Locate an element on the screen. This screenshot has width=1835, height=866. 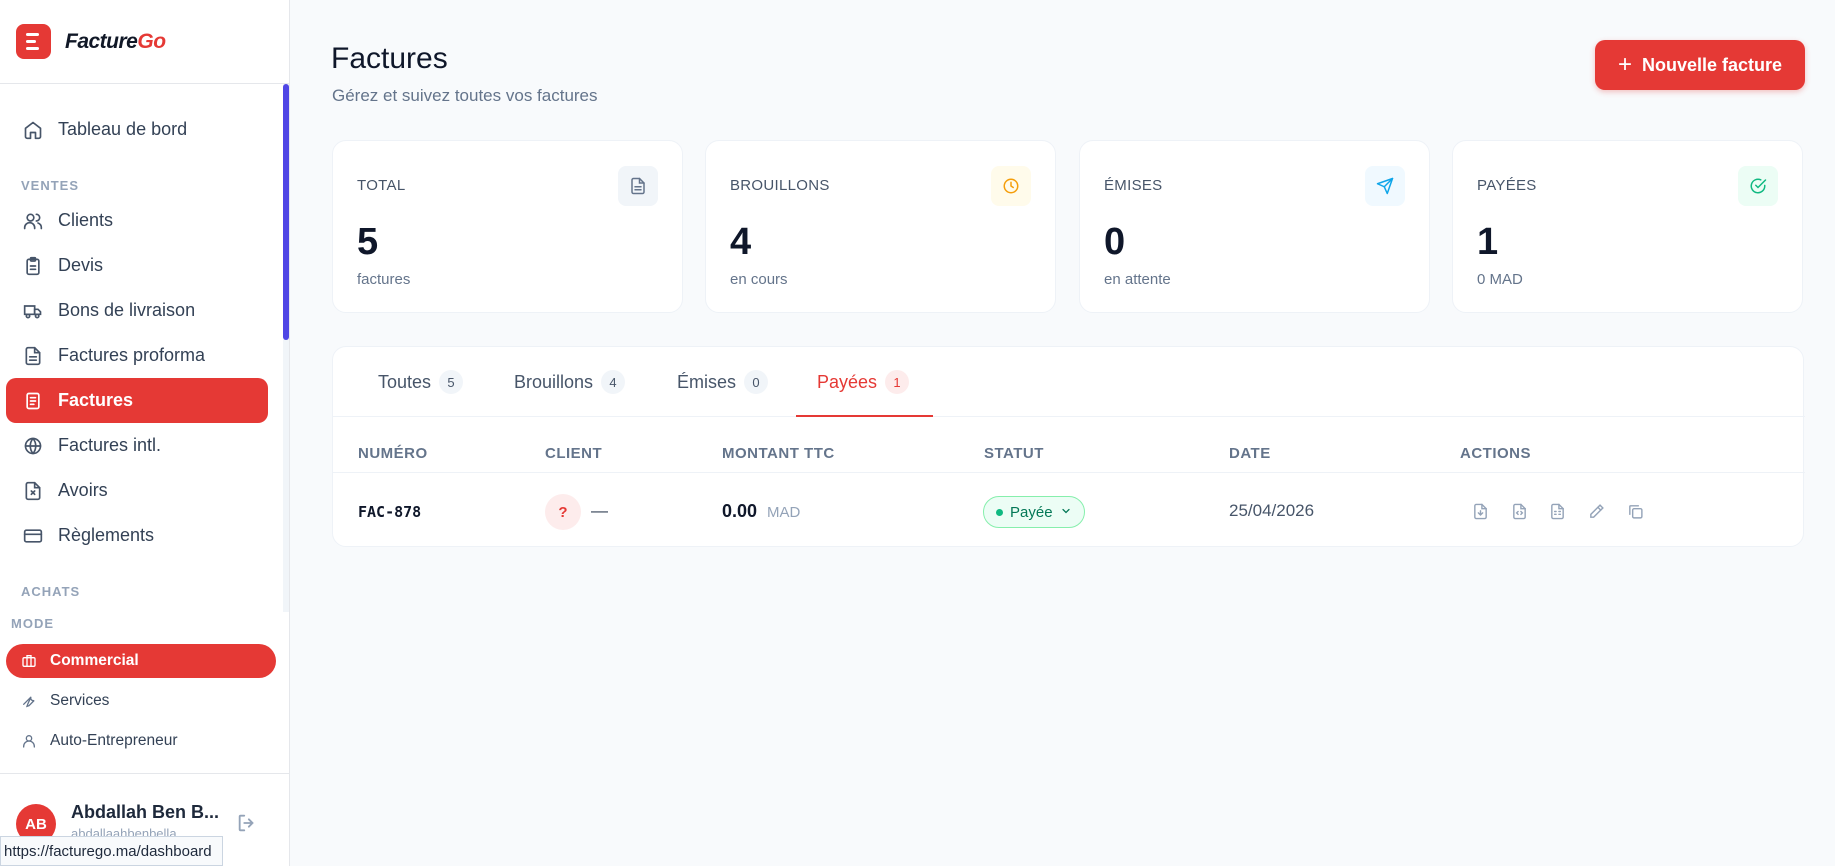
wrench-icon is located at coordinates (29, 701).